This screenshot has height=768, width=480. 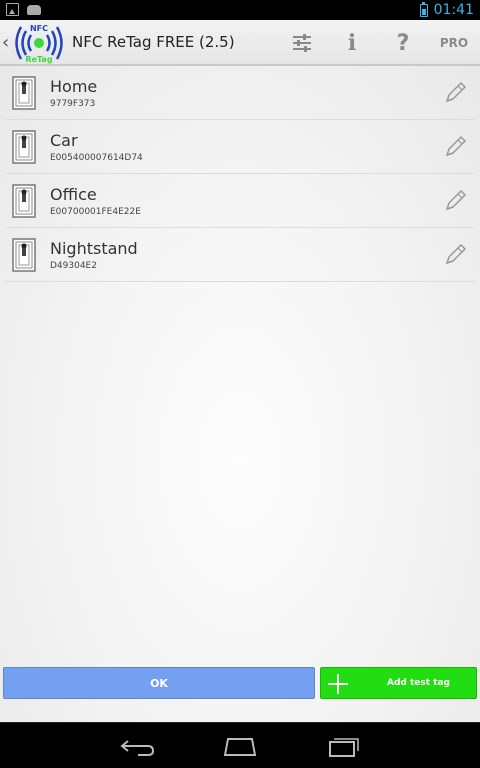 What do you see at coordinates (423, 9) in the screenshot?
I see `battery-icon` at bounding box center [423, 9].